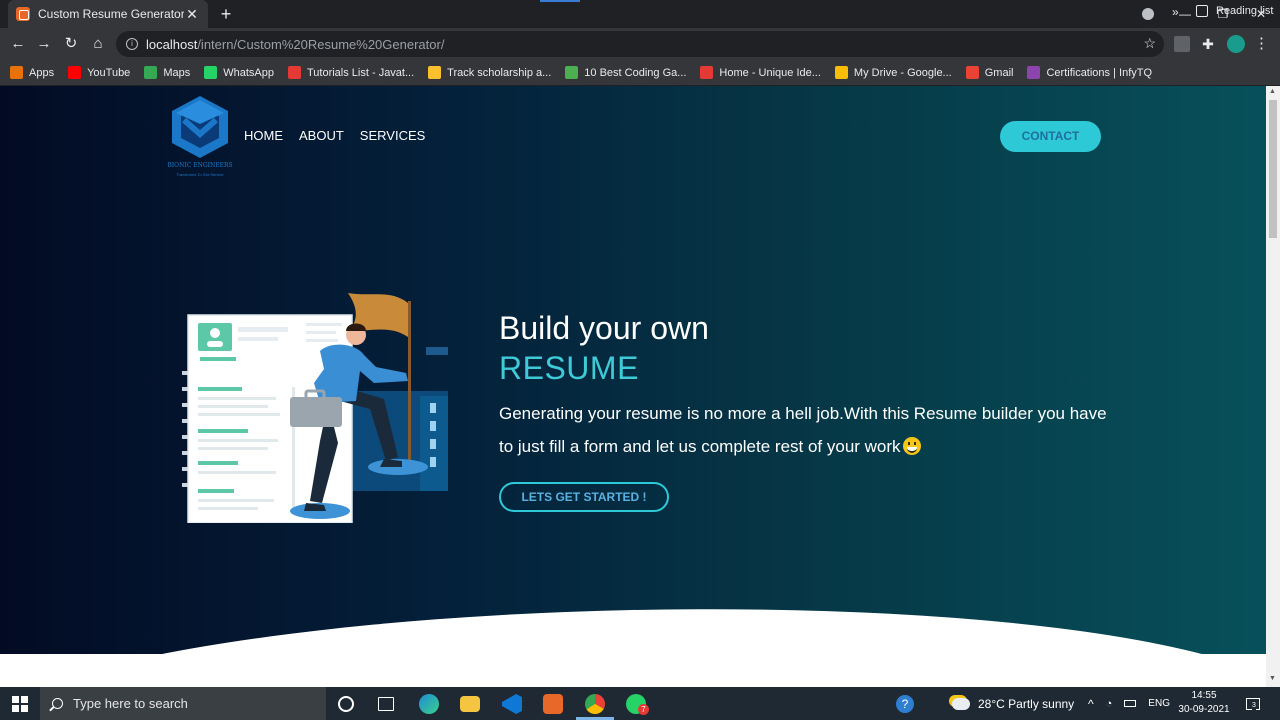  I want to click on bookmark-item: Apps, so click(32, 72).